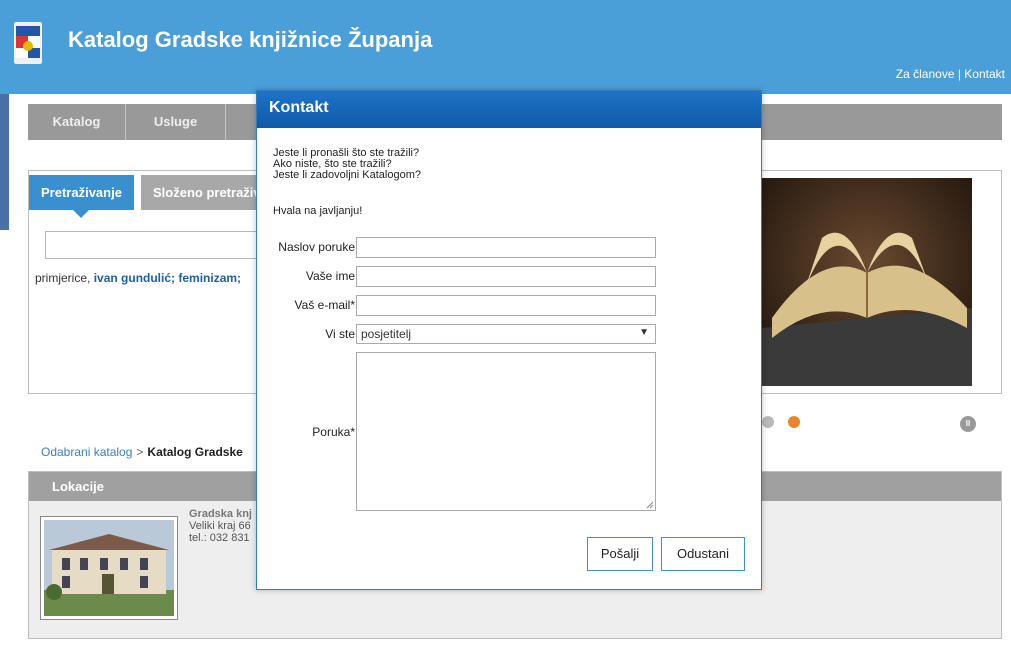 Image resolution: width=1011 pixels, height=646 pixels. I want to click on role-select-value: posjetitelj, so click(386, 334).